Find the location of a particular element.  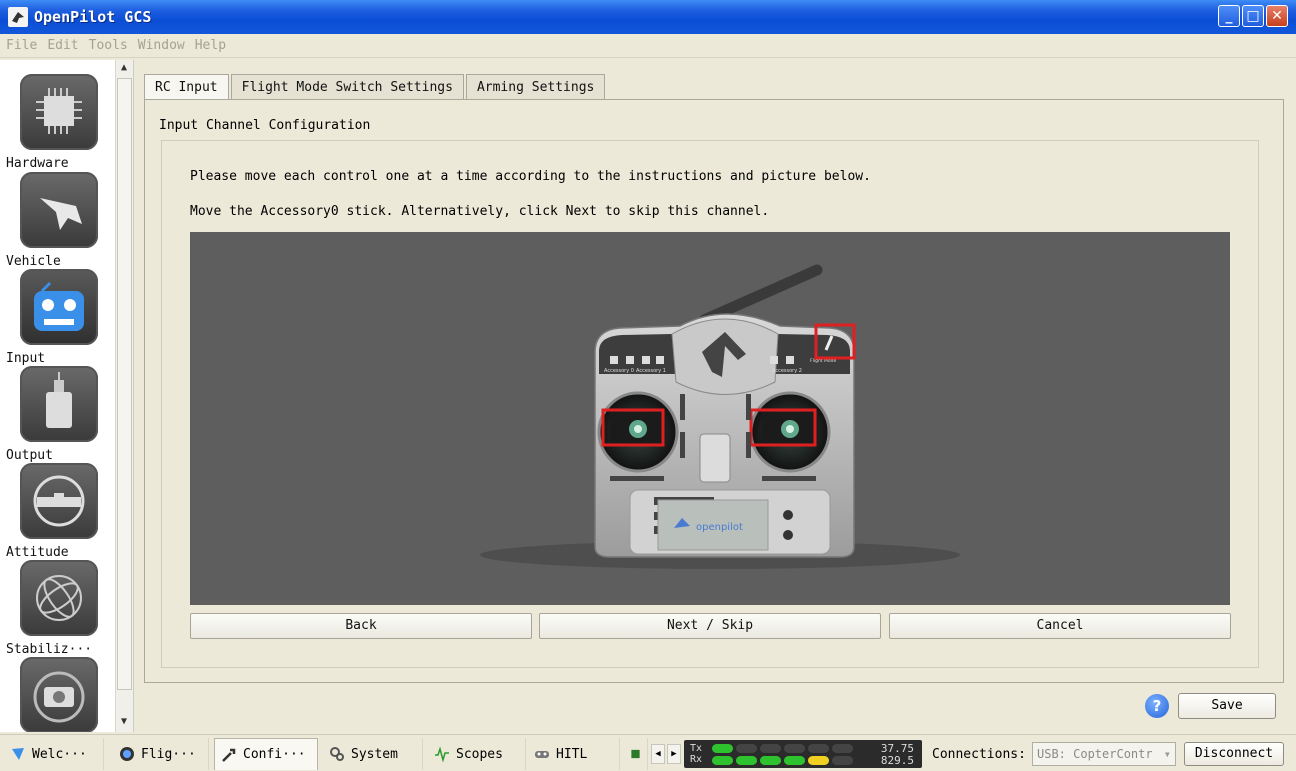

mode-tab-flight: Flig··· is located at coordinates (161, 754).